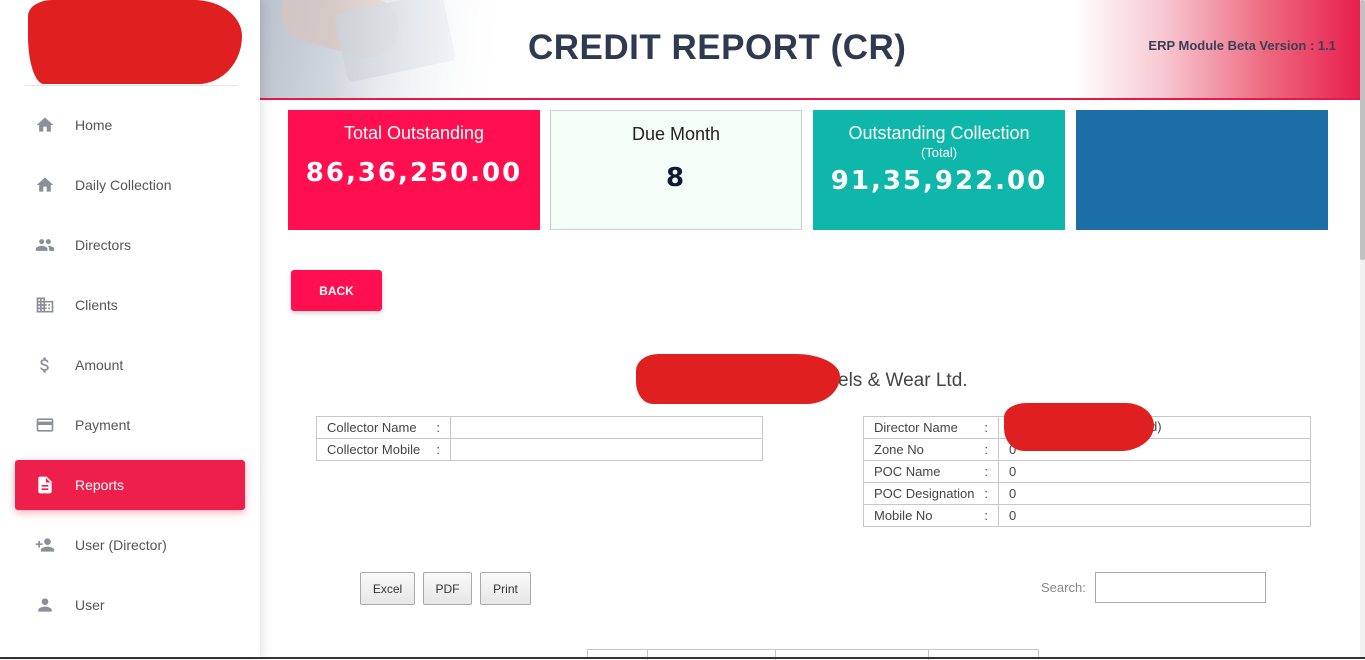 The width and height of the screenshot is (1365, 660). What do you see at coordinates (899, 449) in the screenshot?
I see `zone-no-label: Zone No` at bounding box center [899, 449].